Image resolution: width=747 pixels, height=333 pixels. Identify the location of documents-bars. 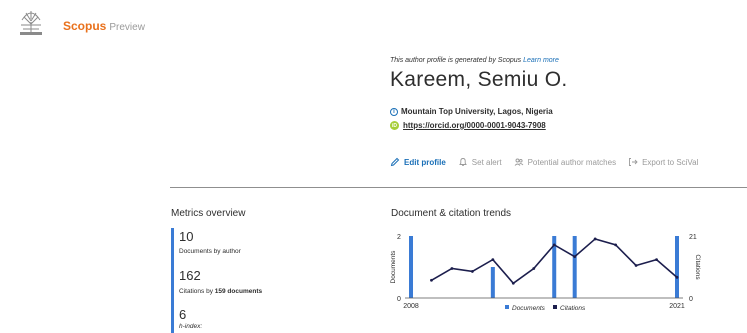
(544, 267).